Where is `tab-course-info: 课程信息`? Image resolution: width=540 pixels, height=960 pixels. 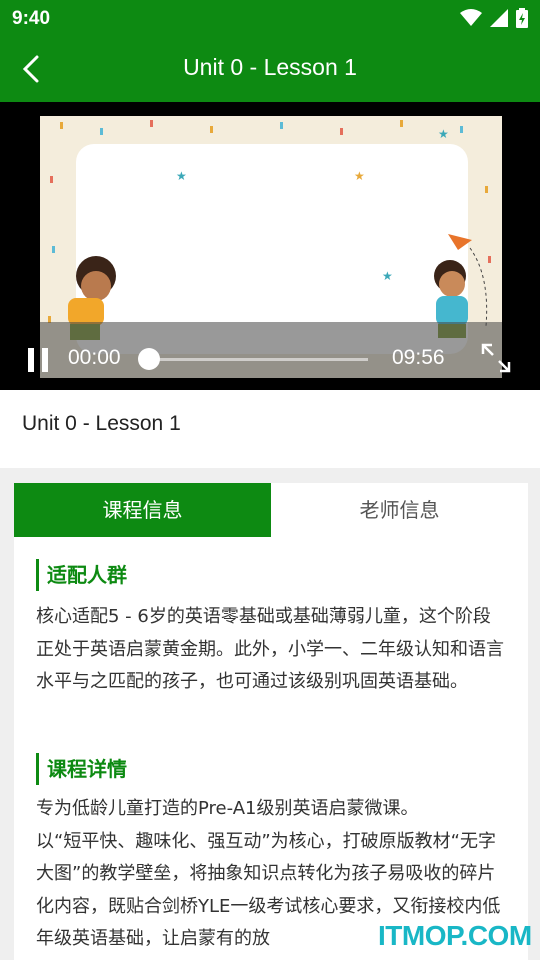 tab-course-info: 课程信息 is located at coordinates (142, 510).